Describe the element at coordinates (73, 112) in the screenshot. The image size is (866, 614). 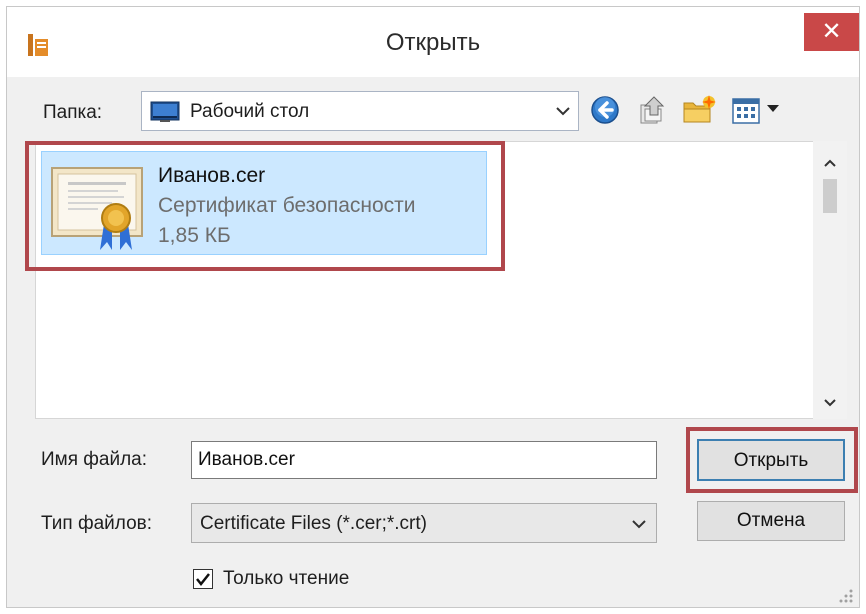
I see `folder-label: Папка:` at that location.